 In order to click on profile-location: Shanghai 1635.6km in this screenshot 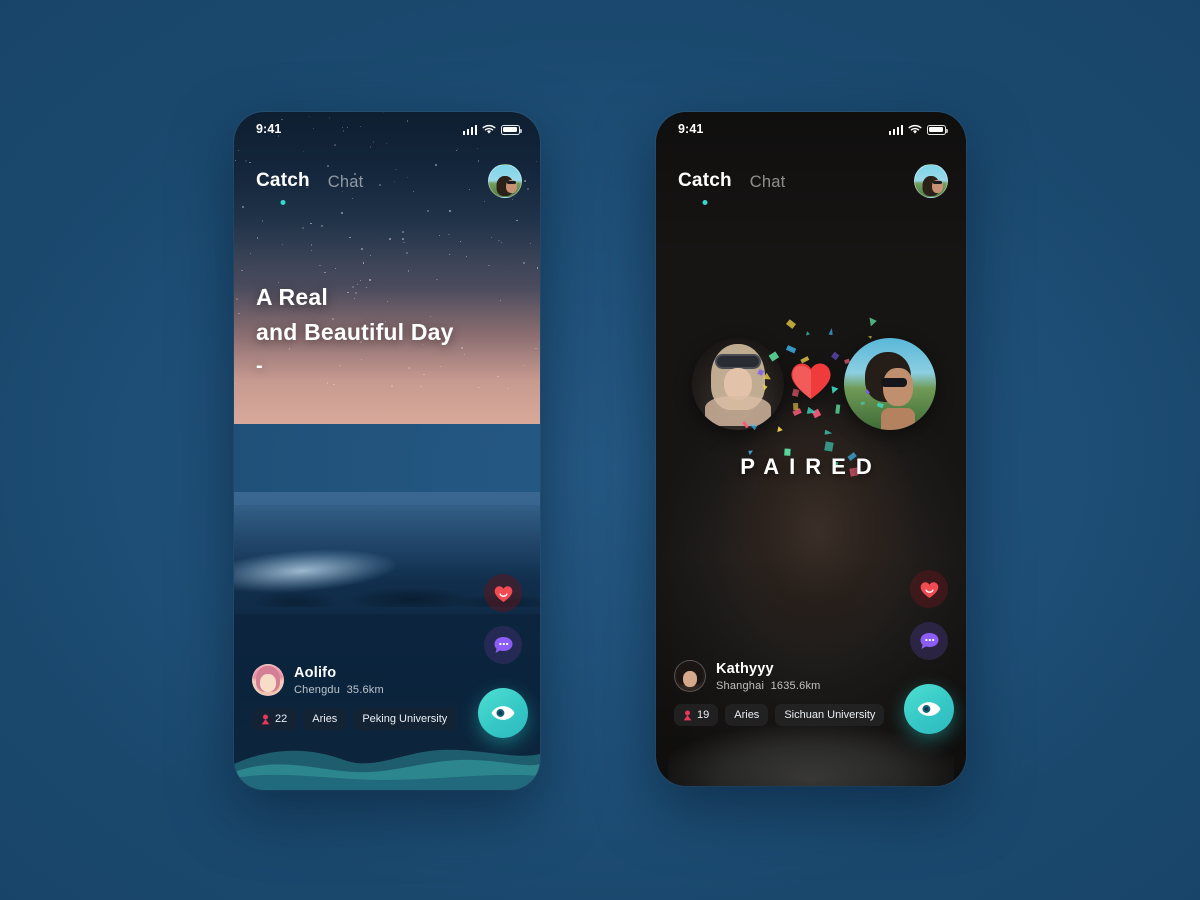, I will do `click(768, 686)`.